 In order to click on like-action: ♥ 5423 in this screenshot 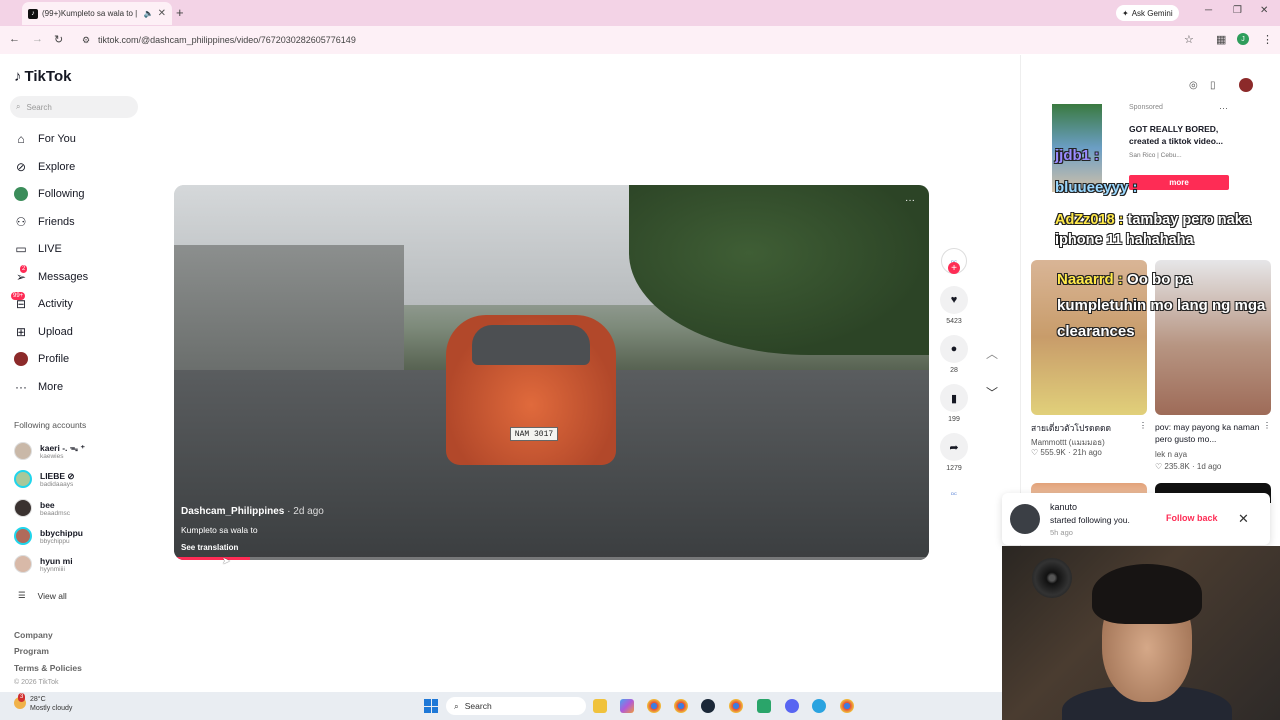, I will do `click(954, 305)`.